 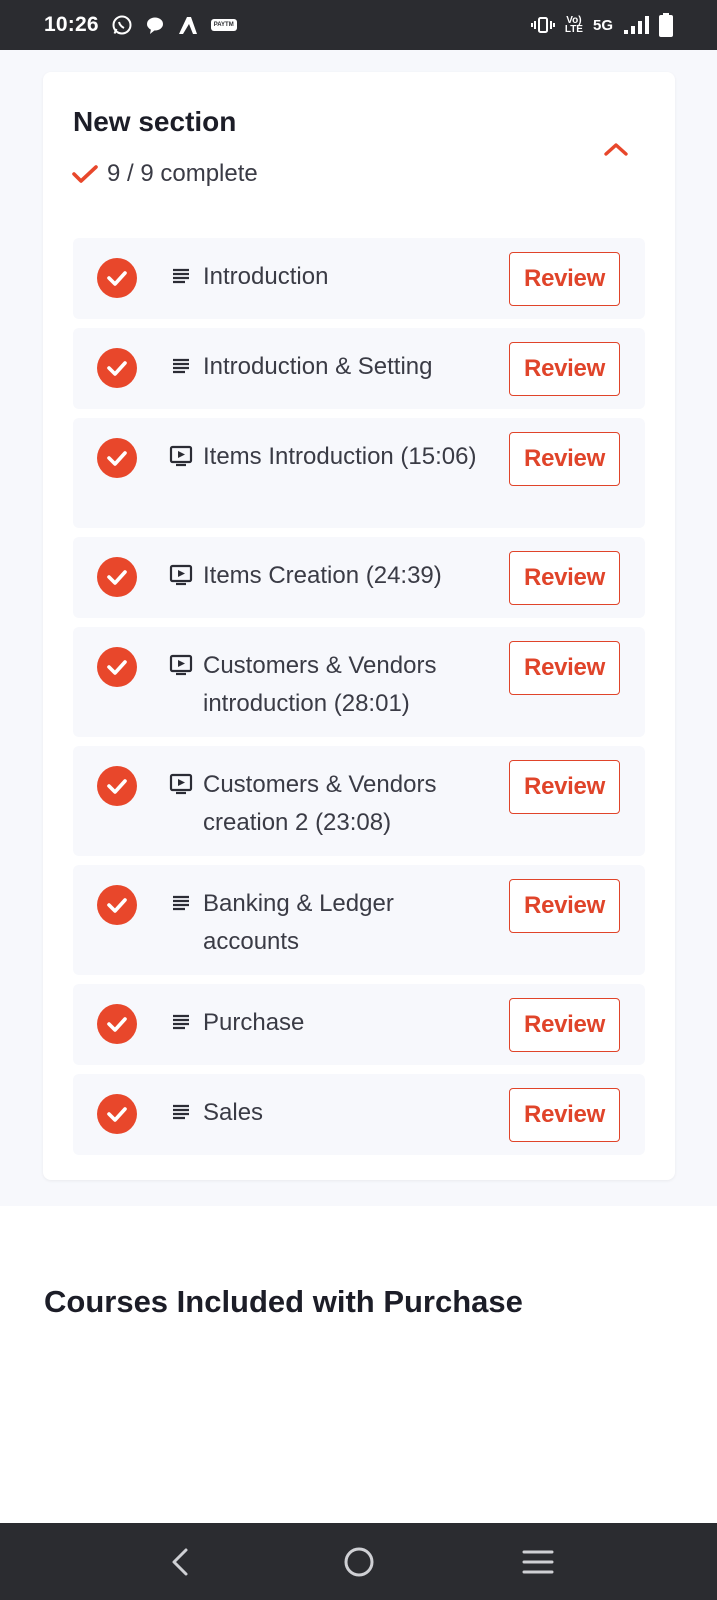 I want to click on section-title: New section, so click(x=155, y=121).